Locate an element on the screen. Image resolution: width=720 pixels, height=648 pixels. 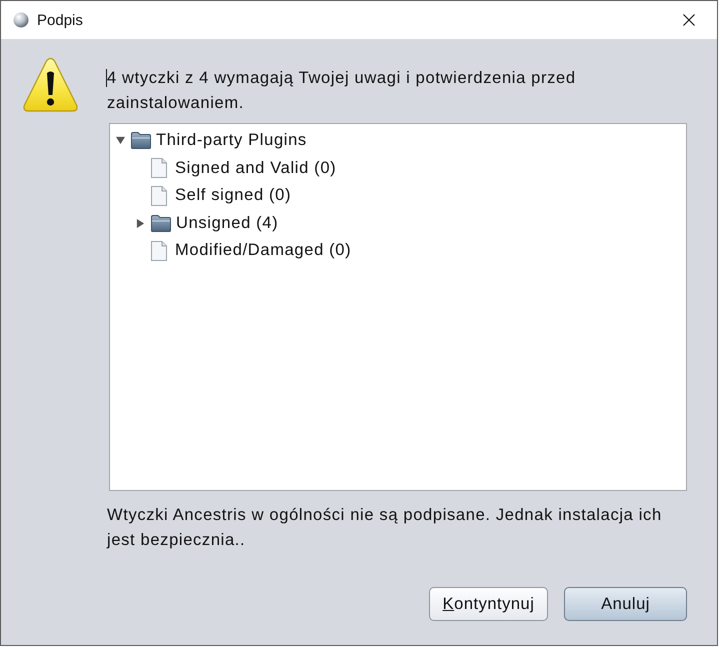
tree-item: Third-party Plugins is located at coordinates (231, 140).